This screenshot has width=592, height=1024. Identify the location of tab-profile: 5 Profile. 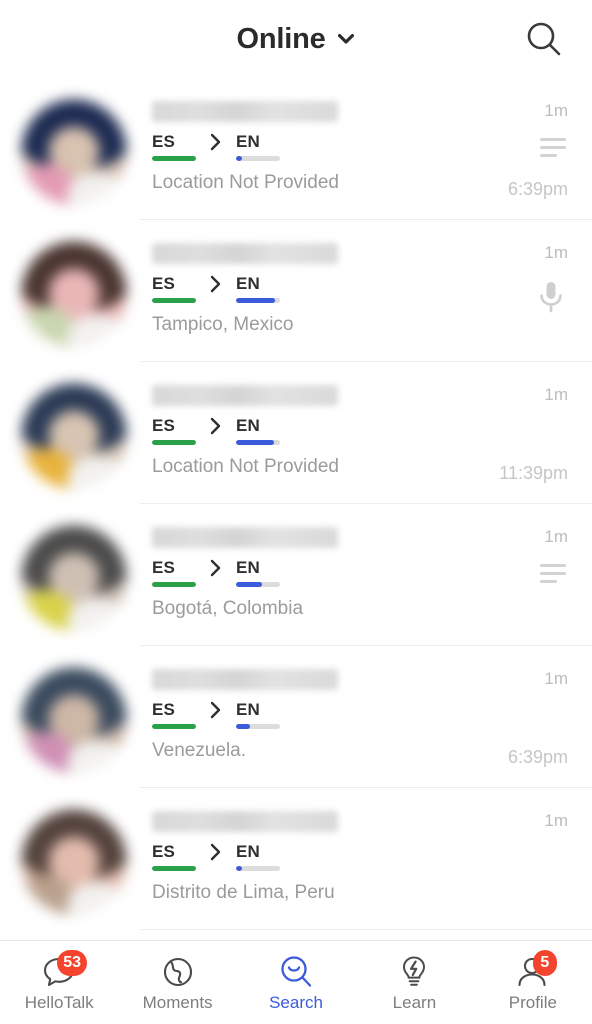
(533, 982).